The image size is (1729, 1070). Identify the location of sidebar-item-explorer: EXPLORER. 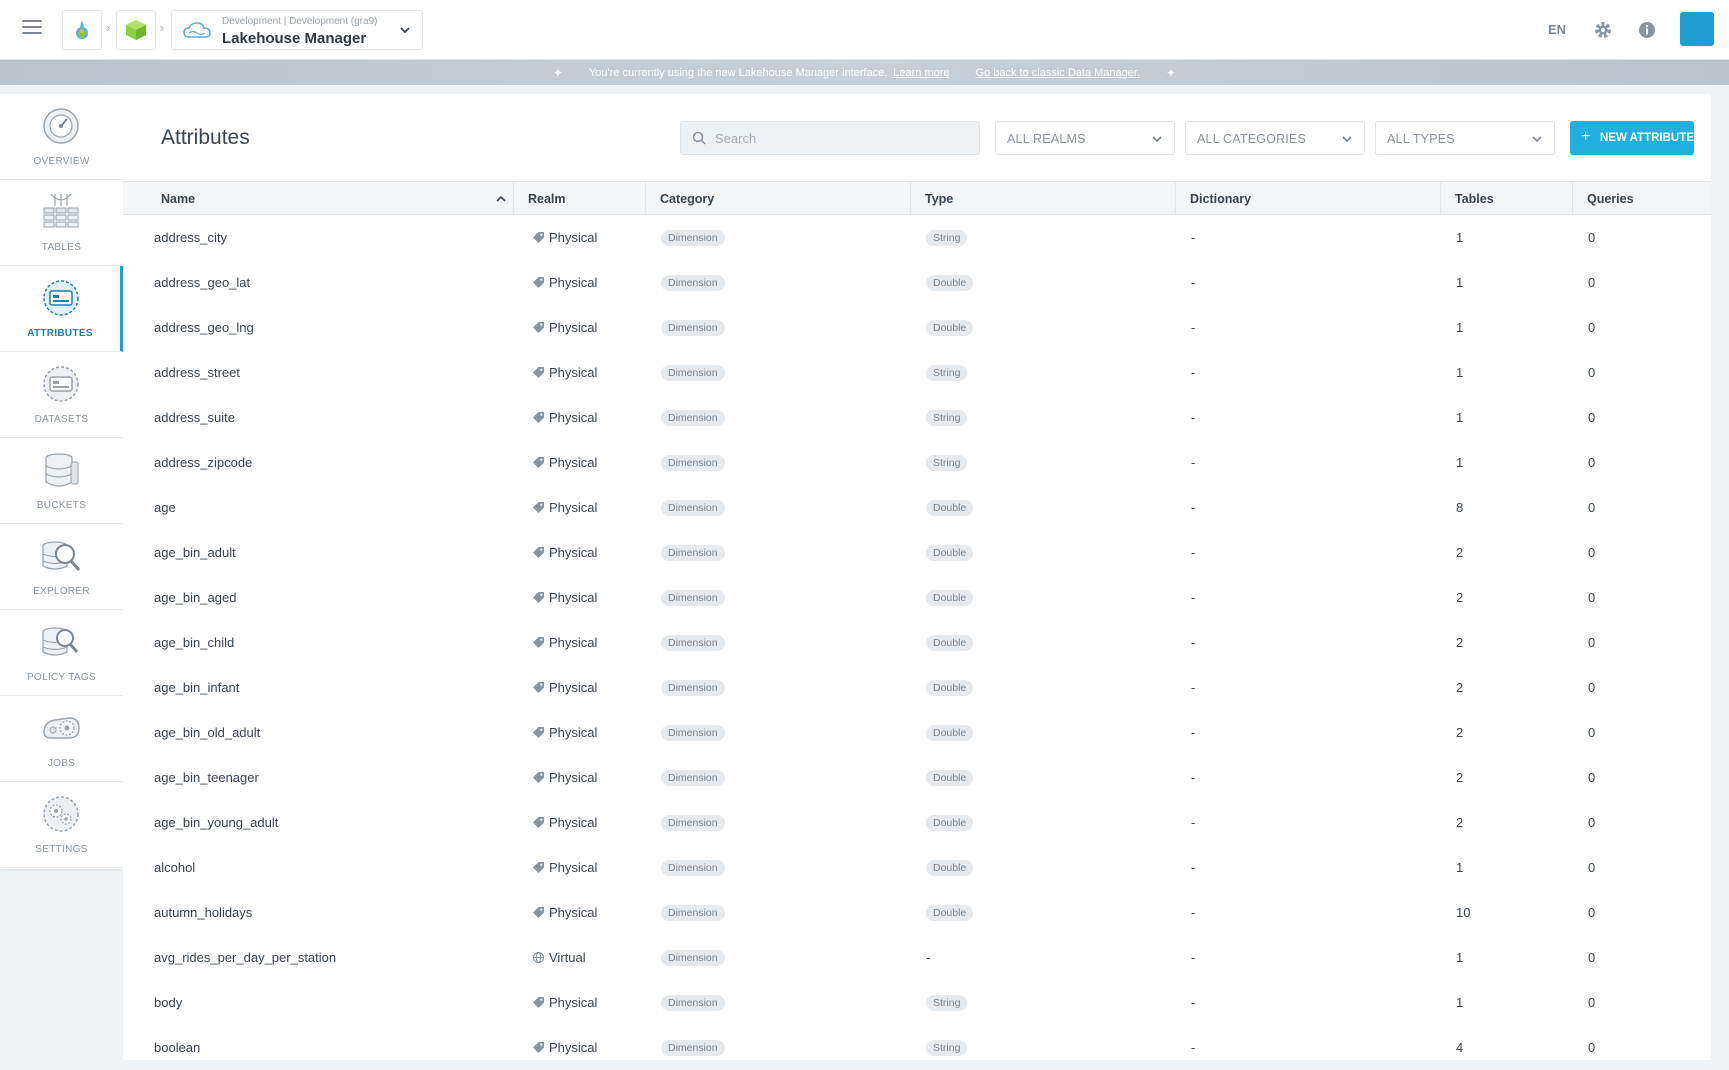
(61, 567).